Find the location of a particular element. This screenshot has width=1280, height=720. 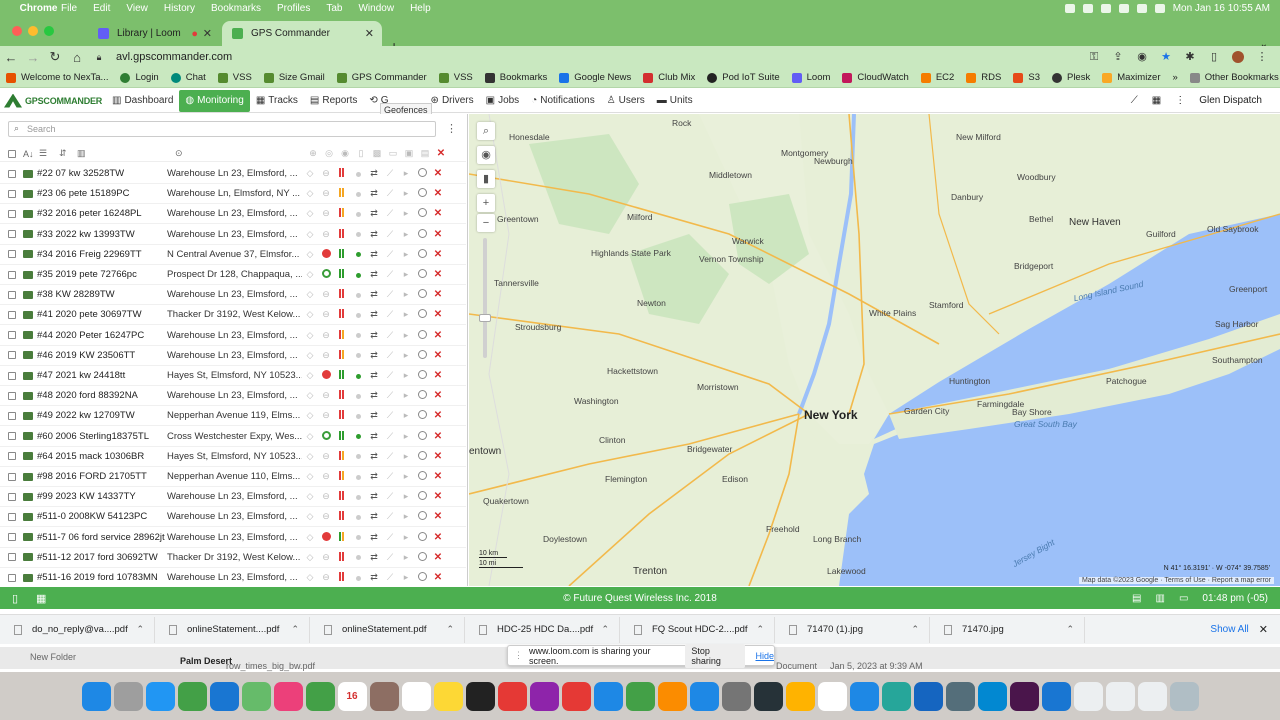

tab-loom: Library | Loom ● ✕ is located at coordinates (154, 33).